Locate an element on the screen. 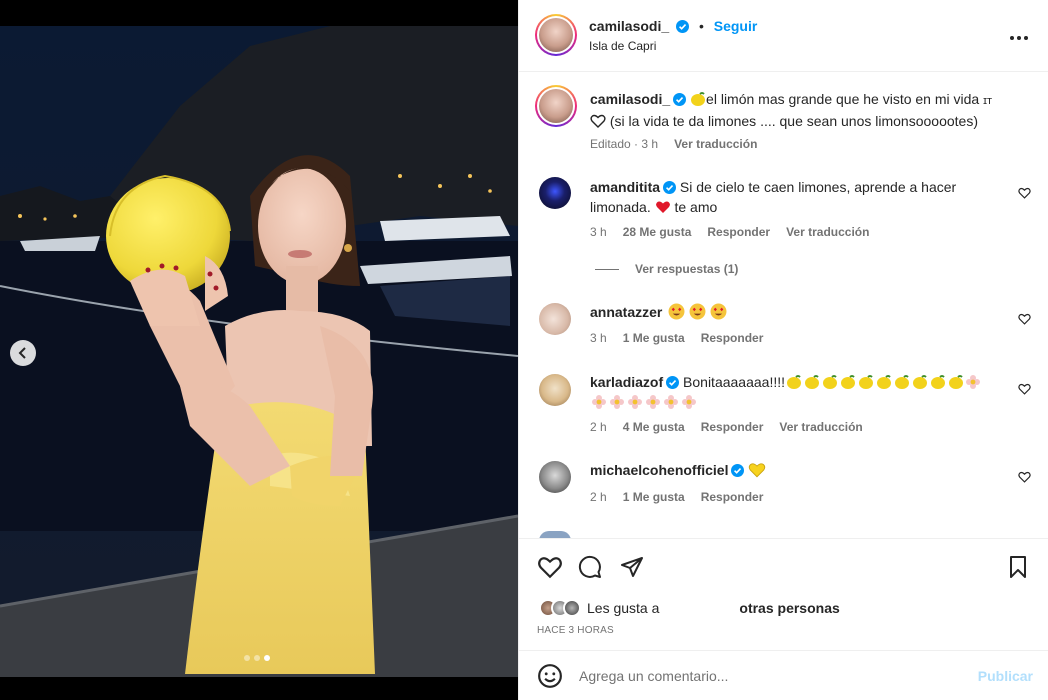 Image resolution: width=1048 pixels, height=700 pixels. view-replies-label: Ver respuestas (1) is located at coordinates (687, 269).